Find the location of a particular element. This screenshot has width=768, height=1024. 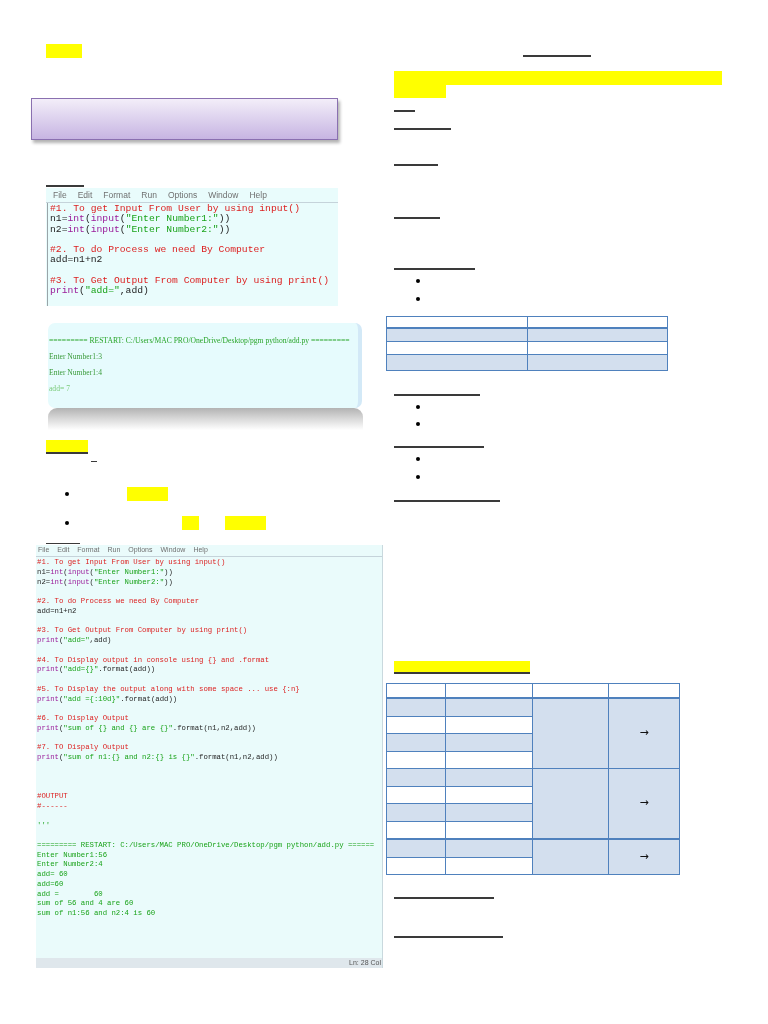

code-line: print("add=",add) is located at coordinates (99, 291).